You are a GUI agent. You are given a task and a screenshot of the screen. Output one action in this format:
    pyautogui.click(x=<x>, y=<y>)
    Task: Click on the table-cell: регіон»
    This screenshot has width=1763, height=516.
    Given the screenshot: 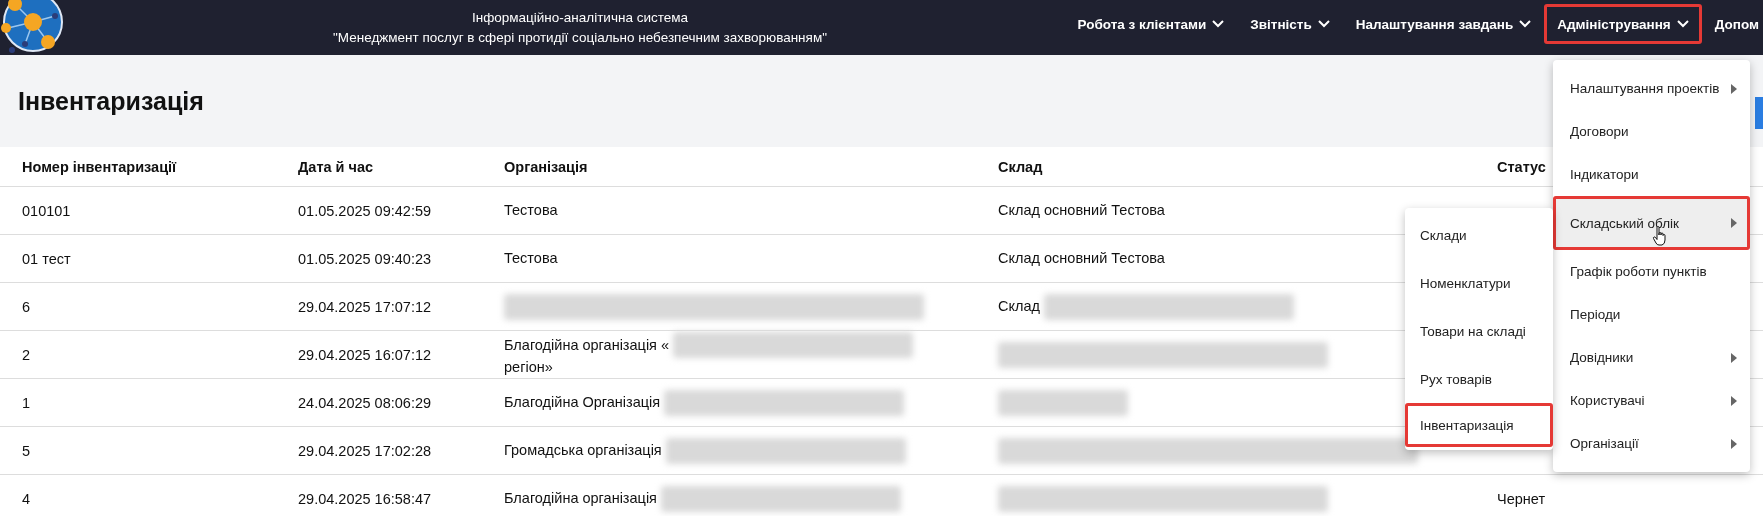 What is the action you would take?
    pyautogui.click(x=528, y=367)
    